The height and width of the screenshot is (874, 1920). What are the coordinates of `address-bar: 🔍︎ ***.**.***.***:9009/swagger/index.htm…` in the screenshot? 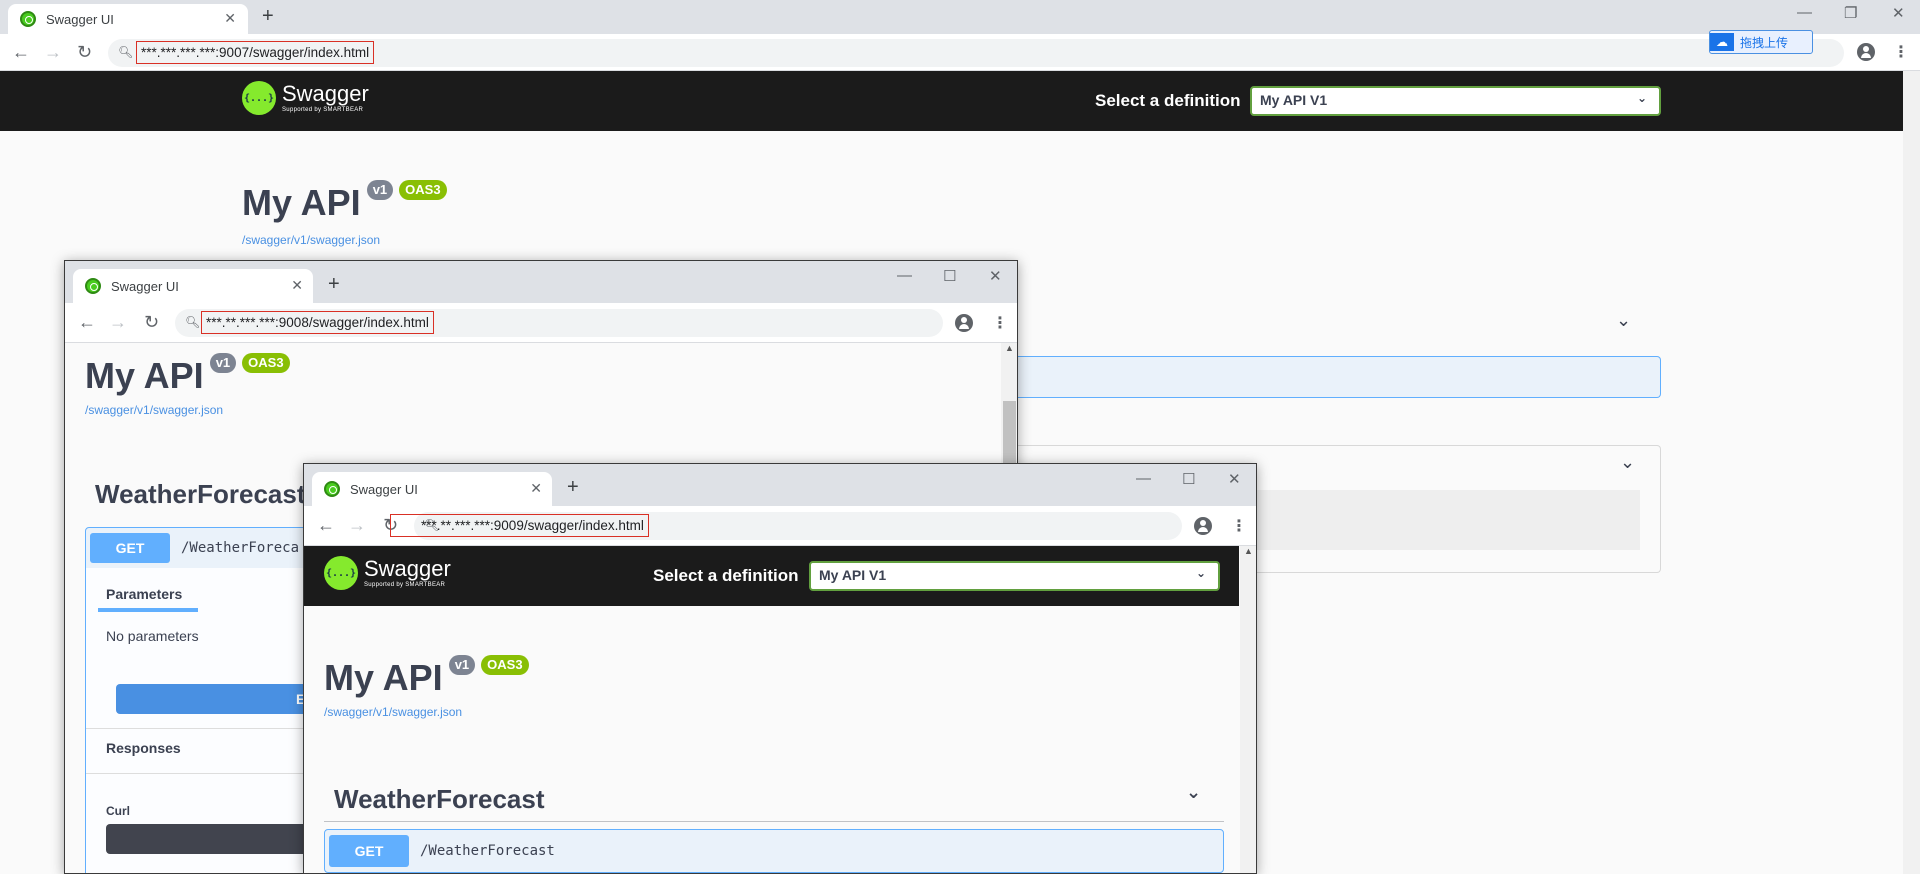 It's located at (786, 526).